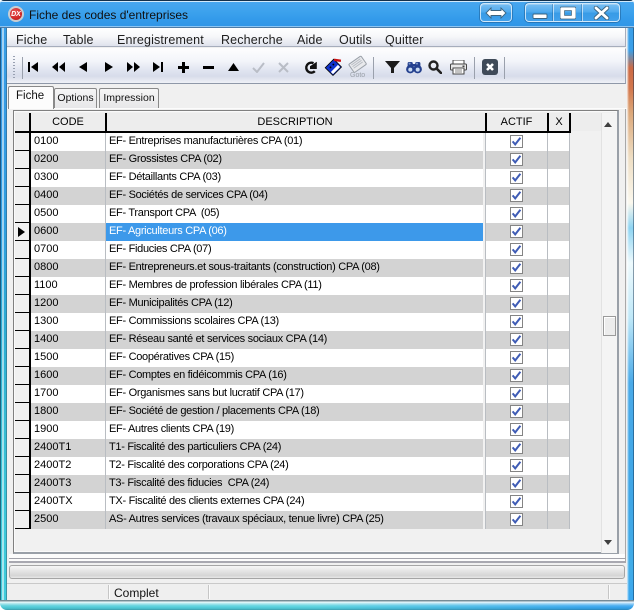 The width and height of the screenshot is (634, 610). Describe the element at coordinates (357, 75) in the screenshot. I see `svg-text: Goto` at that location.